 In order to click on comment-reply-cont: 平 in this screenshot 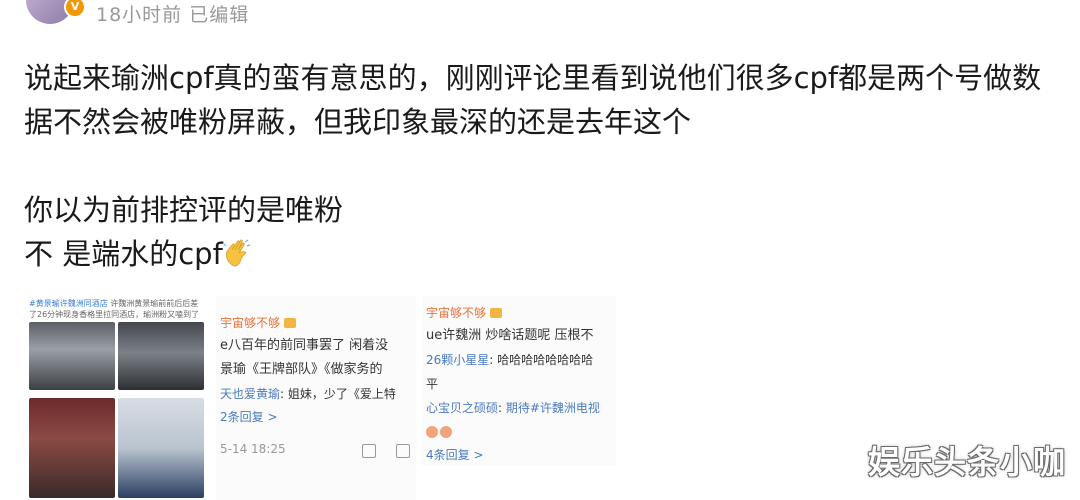, I will do `click(432, 384)`.